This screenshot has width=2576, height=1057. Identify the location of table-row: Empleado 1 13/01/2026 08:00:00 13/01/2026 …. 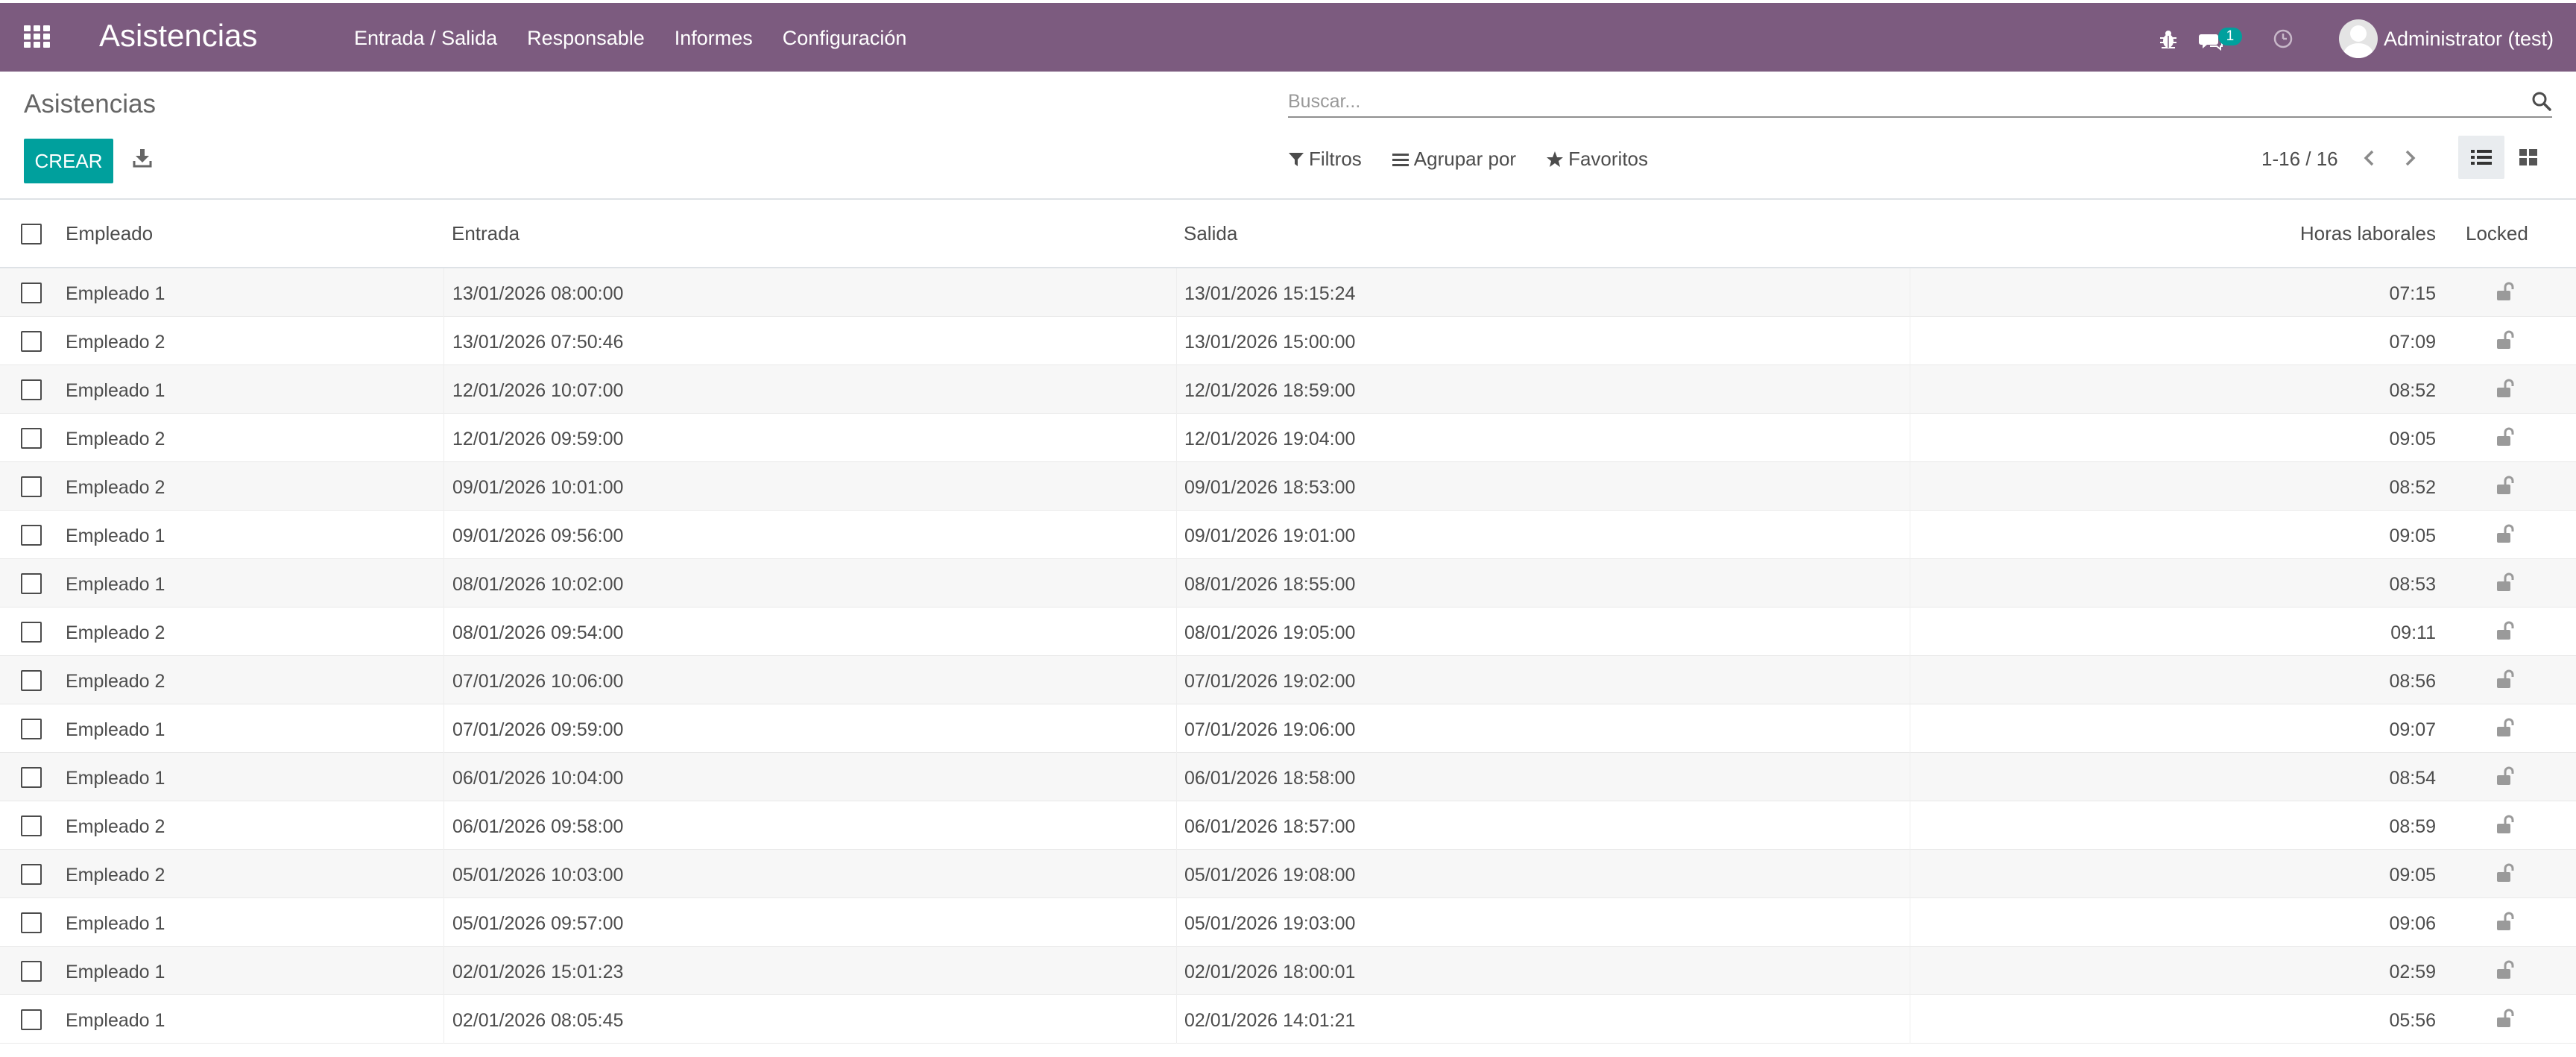
(1288, 292).